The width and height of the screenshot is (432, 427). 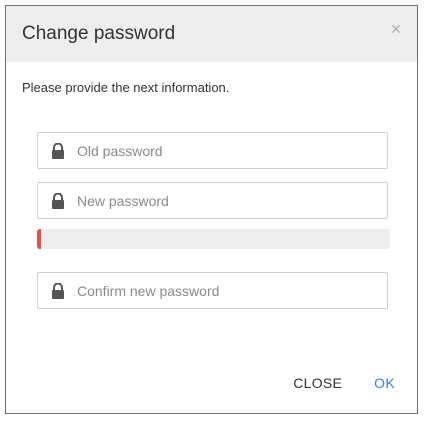 I want to click on dialog-actions: CLOSE OK, so click(x=344, y=383).